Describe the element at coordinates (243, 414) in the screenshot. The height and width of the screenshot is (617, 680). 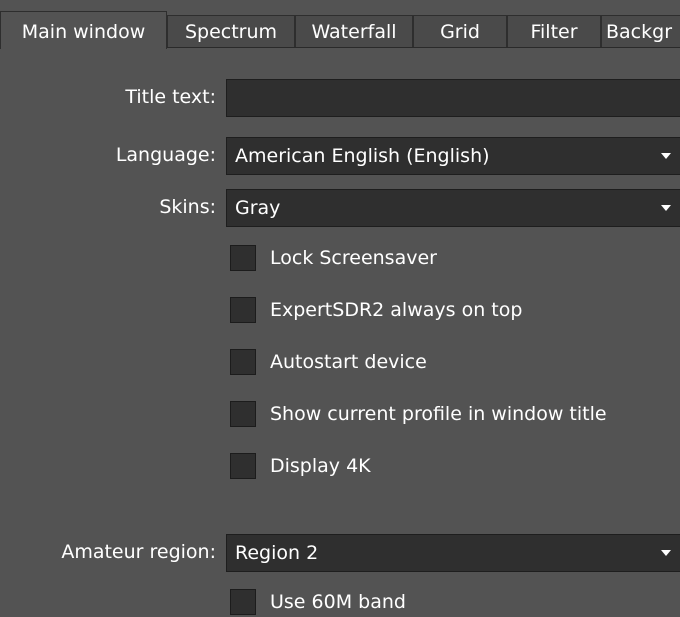
I see `show-profile-checkbox` at that location.